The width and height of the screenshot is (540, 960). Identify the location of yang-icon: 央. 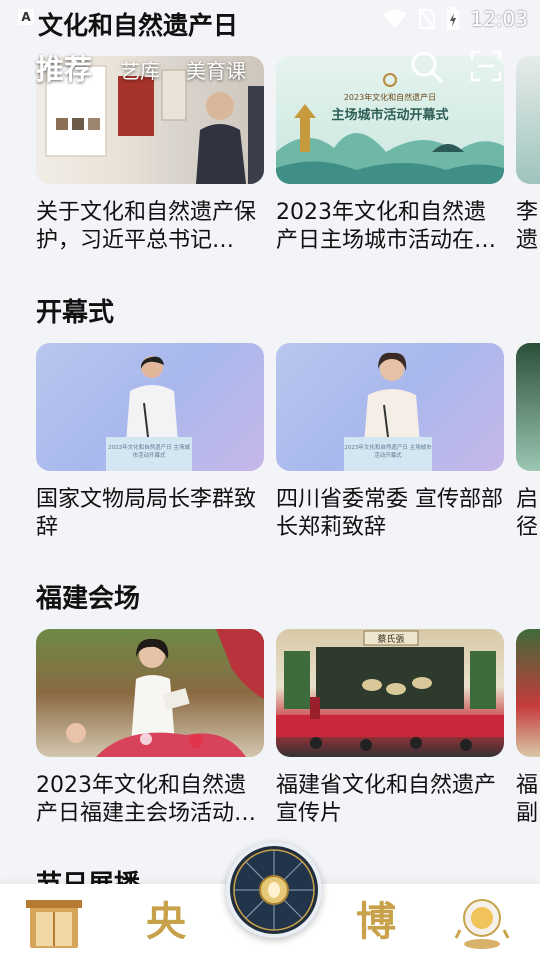
(166, 922).